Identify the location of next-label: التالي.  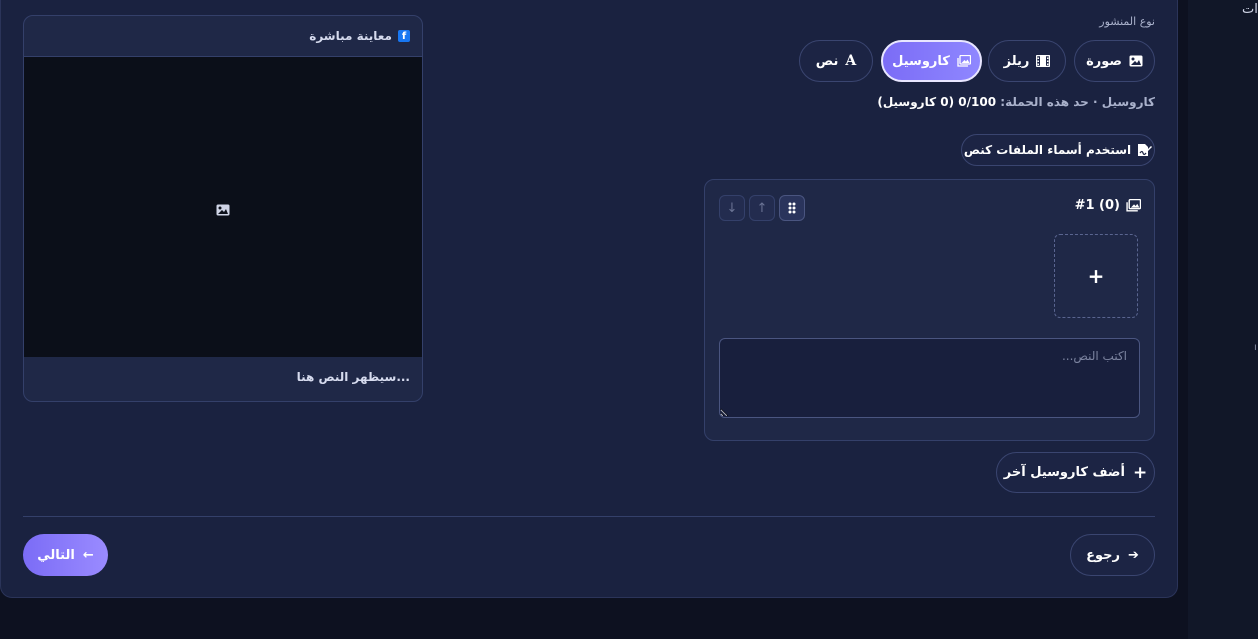
(56, 555).